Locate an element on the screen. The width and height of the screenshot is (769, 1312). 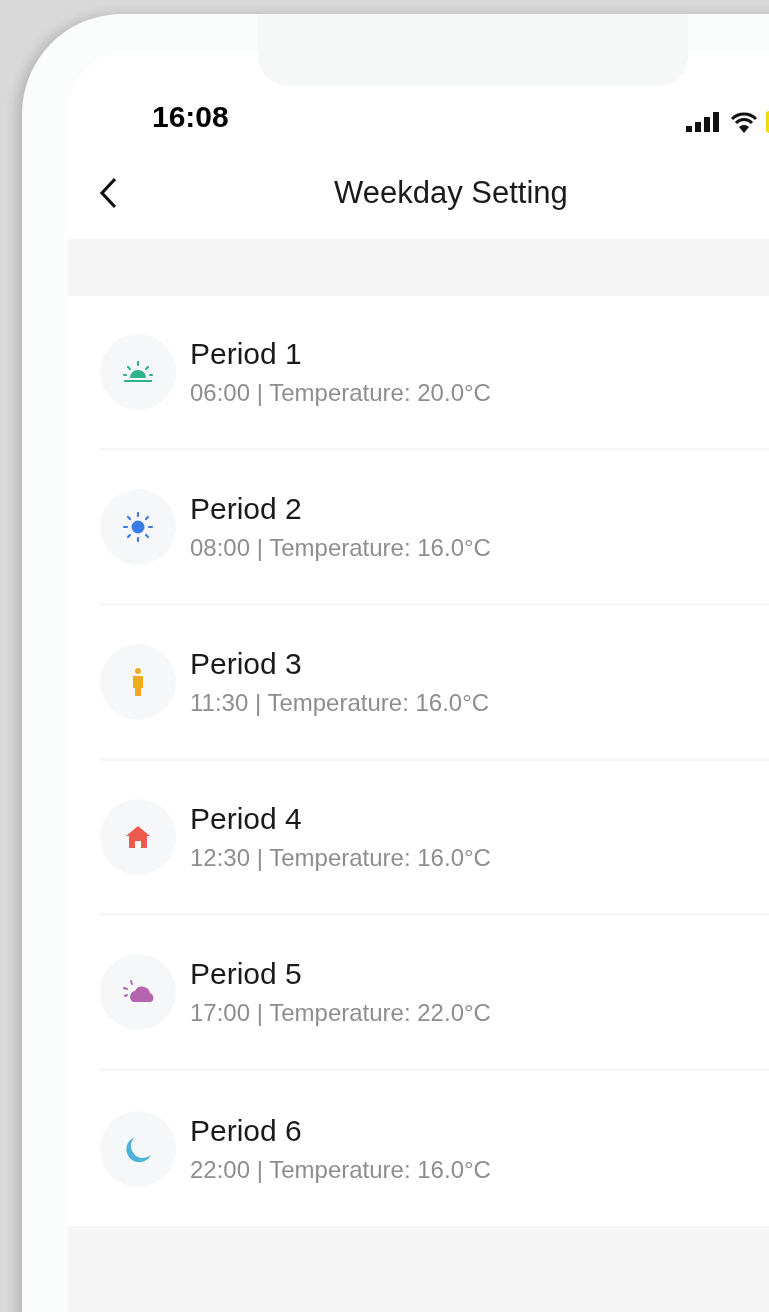
period-detail: 08:00 | Temperature: 16.0°C is located at coordinates (340, 548).